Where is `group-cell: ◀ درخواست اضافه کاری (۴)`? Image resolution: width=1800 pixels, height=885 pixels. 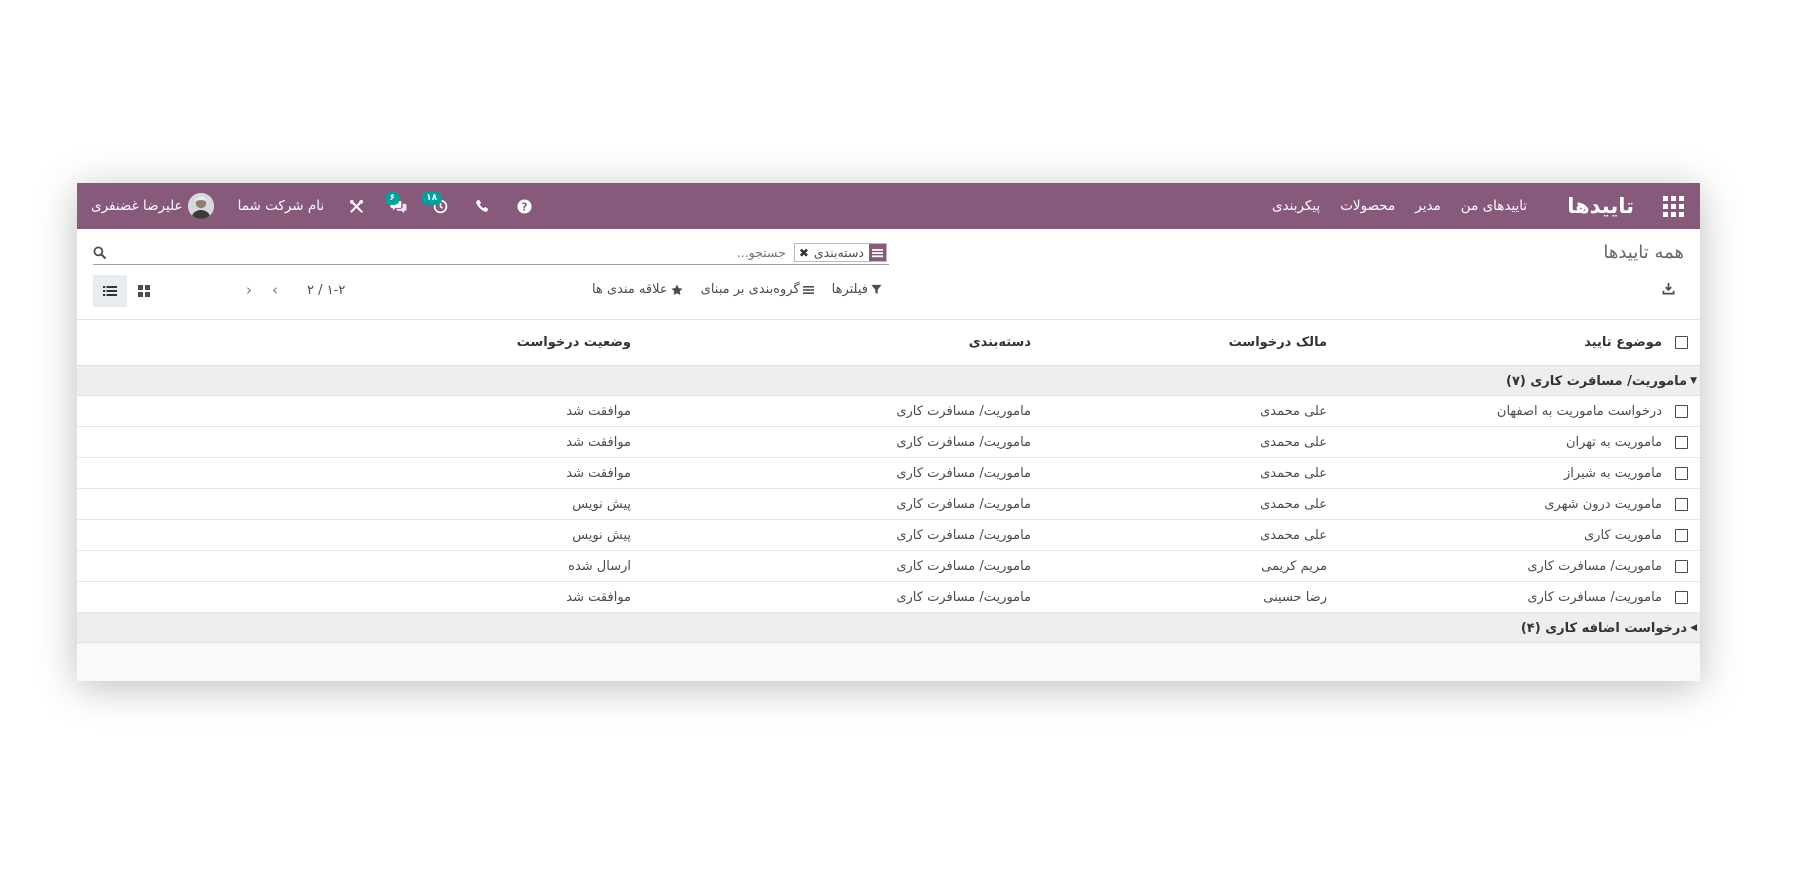 group-cell: ◀ درخواست اضافه کاری (۴) is located at coordinates (888, 627).